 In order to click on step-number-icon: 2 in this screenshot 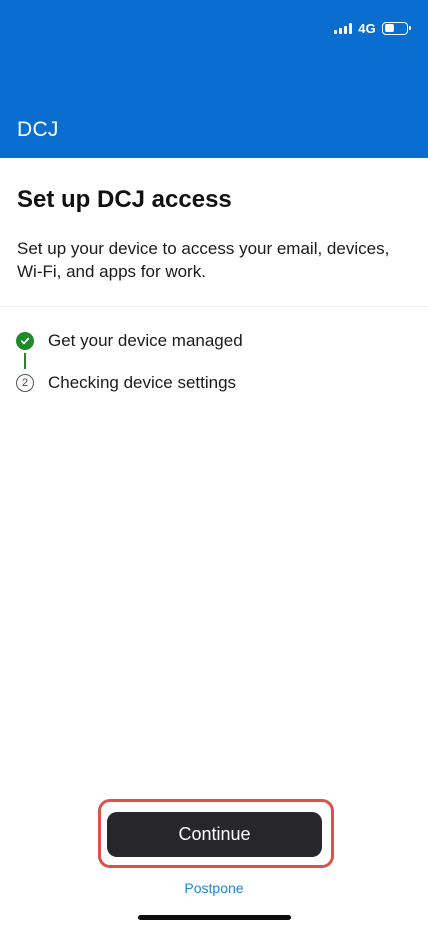, I will do `click(25, 383)`.